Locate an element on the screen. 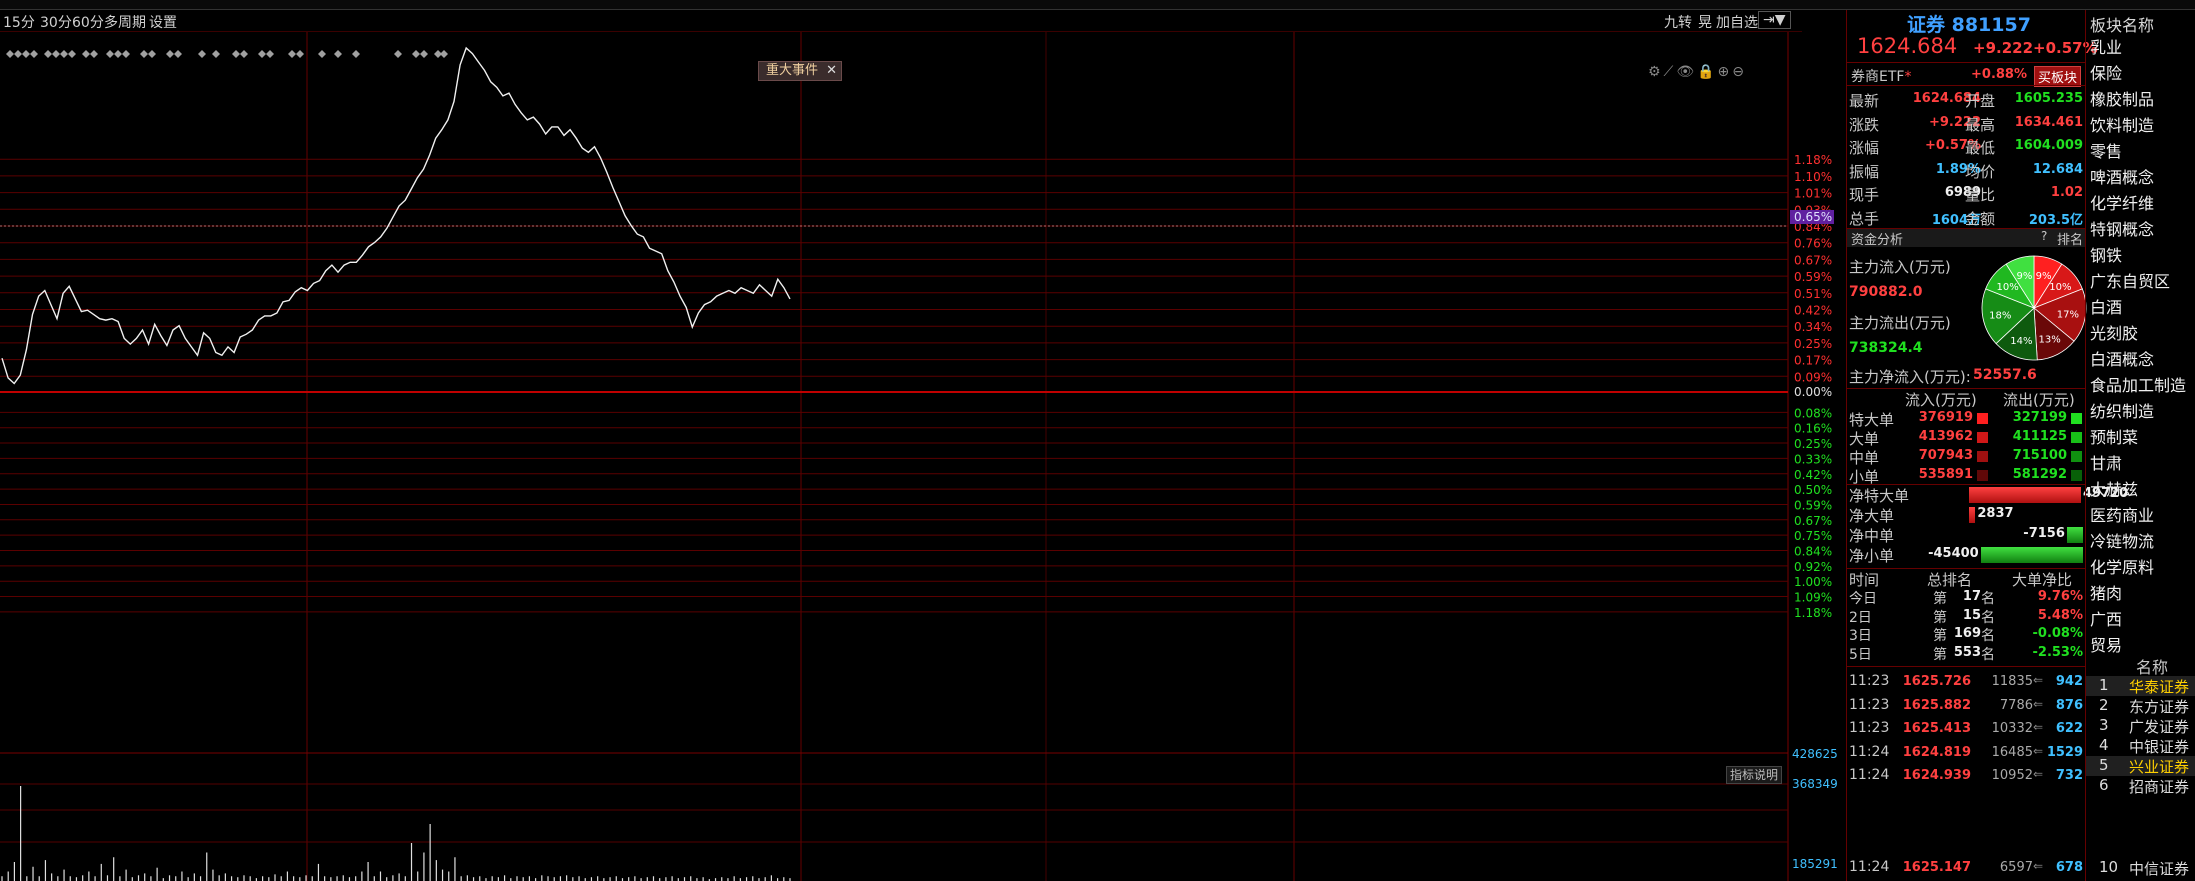 The width and height of the screenshot is (2195, 881). net-row-label: 净特大单 is located at coordinates (1879, 496).